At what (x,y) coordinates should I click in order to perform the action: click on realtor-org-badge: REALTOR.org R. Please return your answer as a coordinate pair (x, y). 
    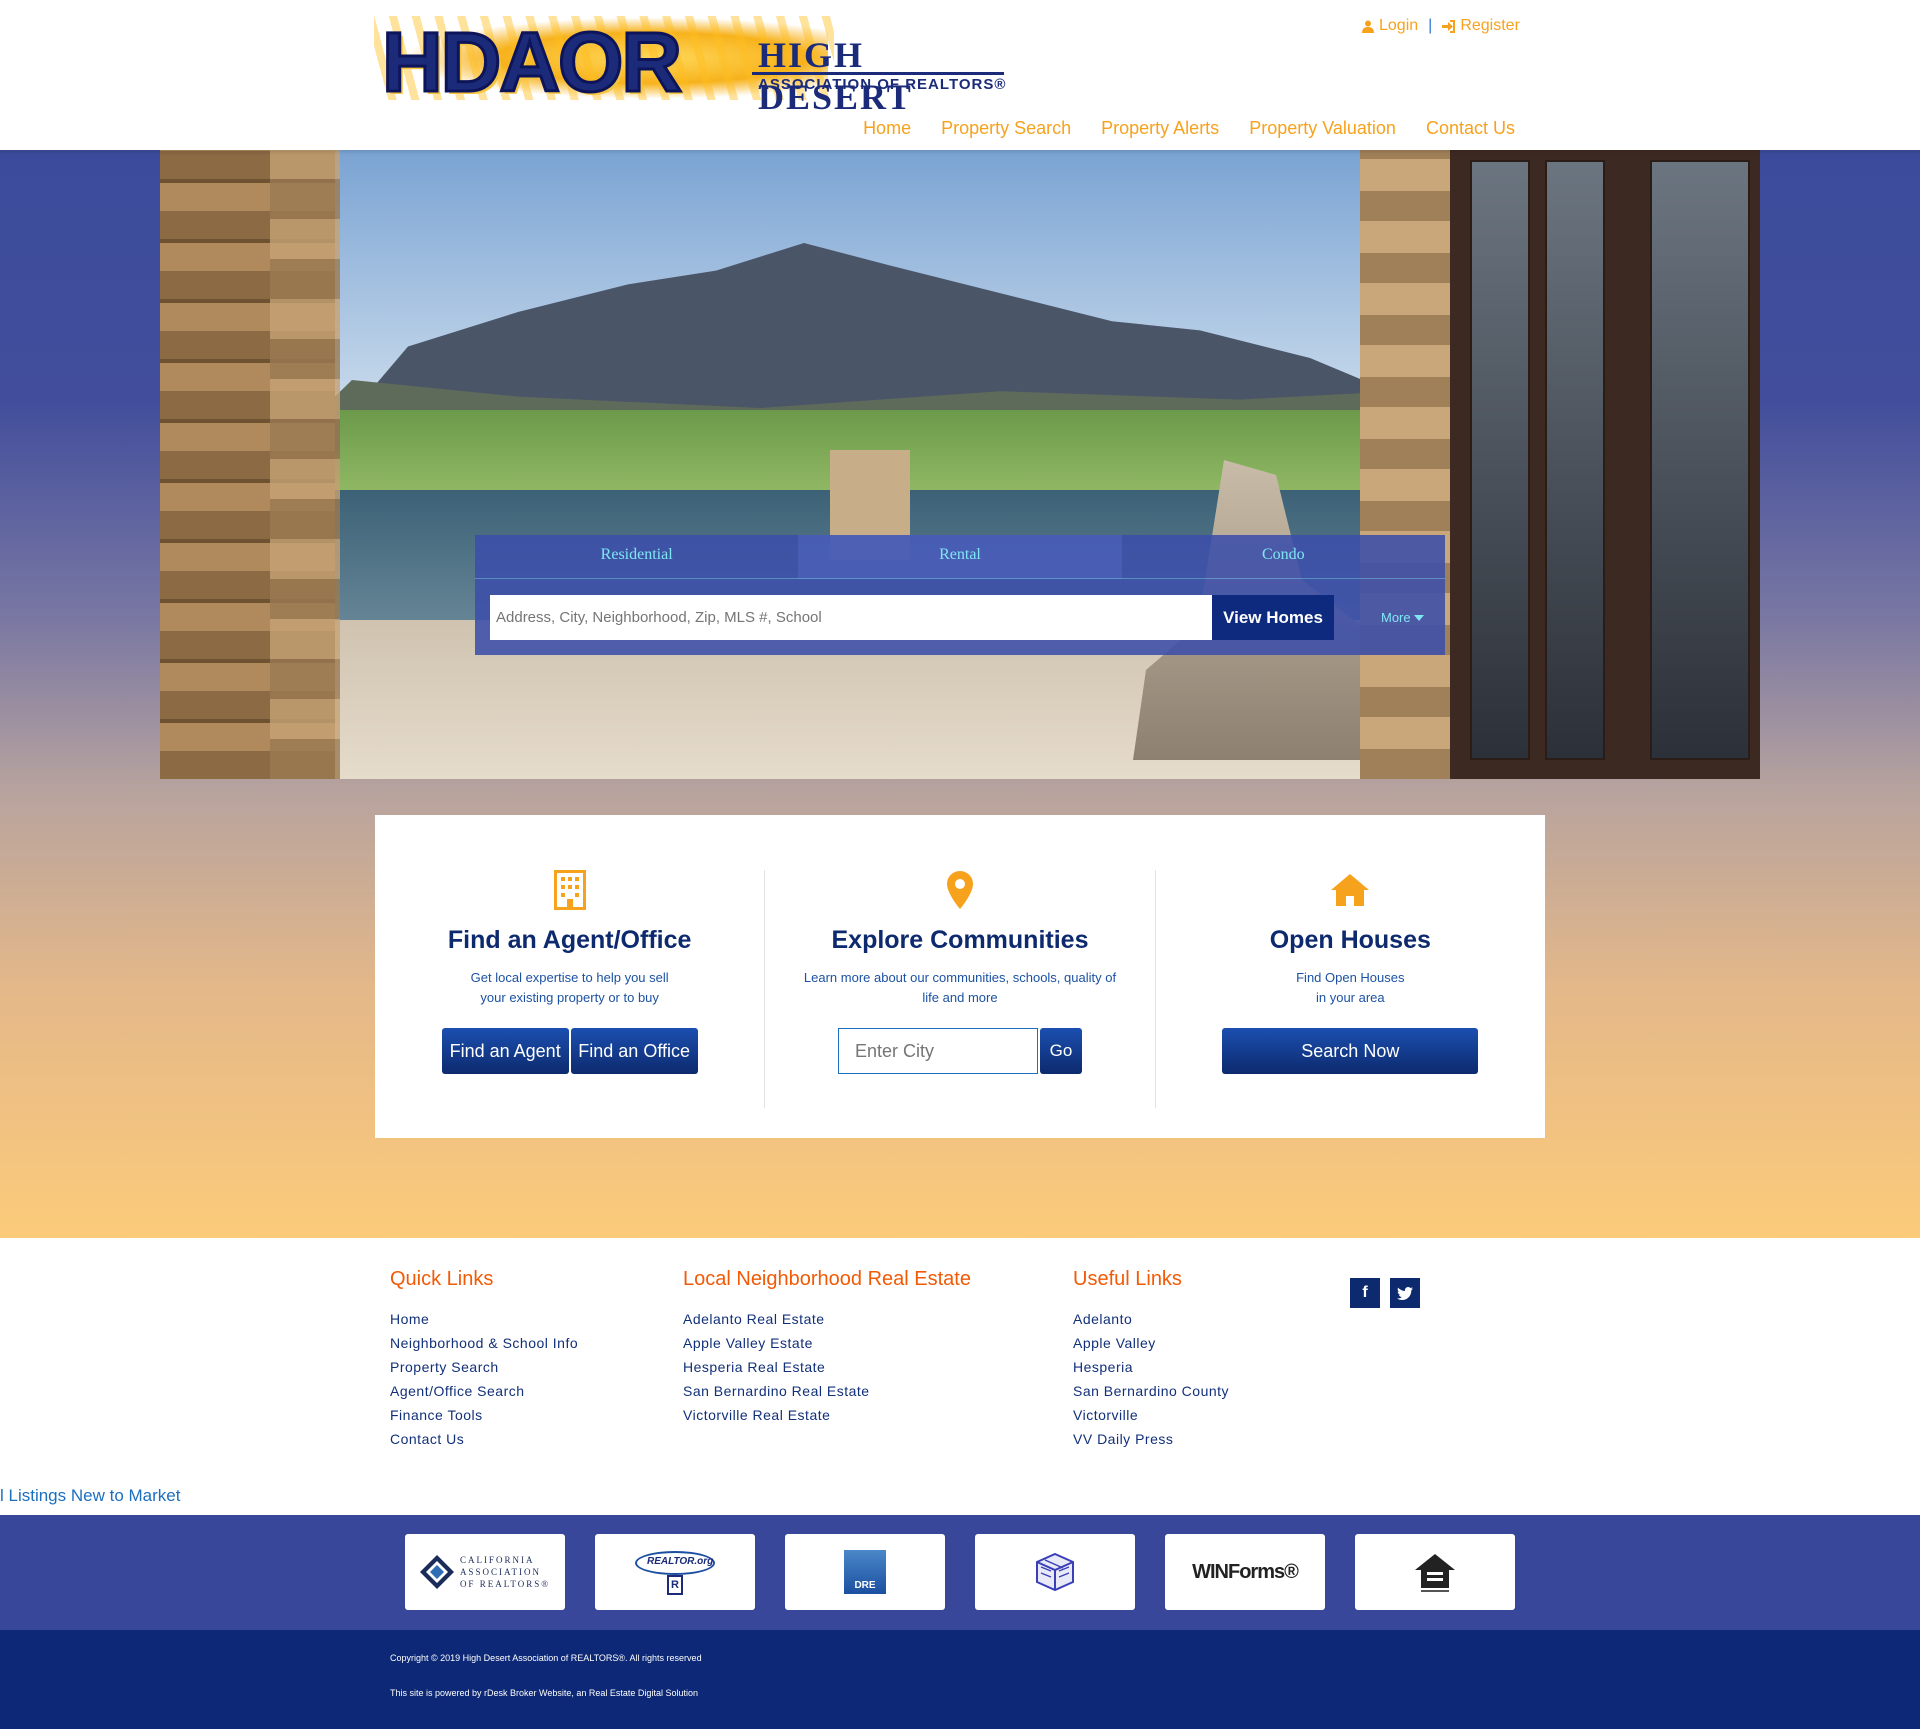
    Looking at the image, I should click on (675, 1572).